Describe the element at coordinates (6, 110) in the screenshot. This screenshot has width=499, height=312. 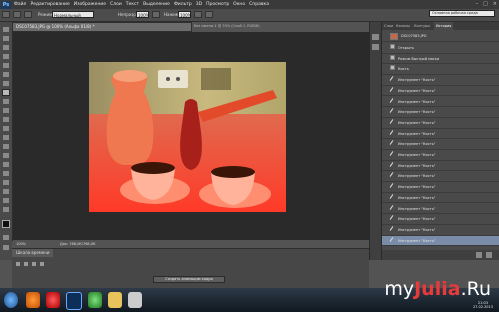
I see `history-brush-tool-icon` at that location.